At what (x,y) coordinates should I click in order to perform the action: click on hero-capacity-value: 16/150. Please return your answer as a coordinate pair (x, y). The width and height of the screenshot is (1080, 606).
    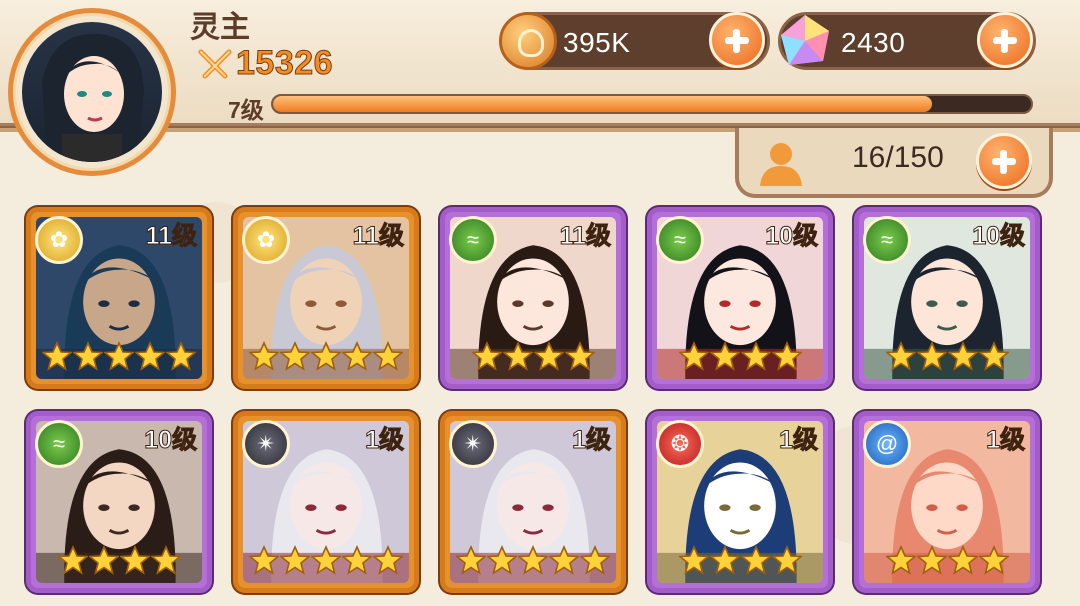
    Looking at the image, I should click on (898, 157).